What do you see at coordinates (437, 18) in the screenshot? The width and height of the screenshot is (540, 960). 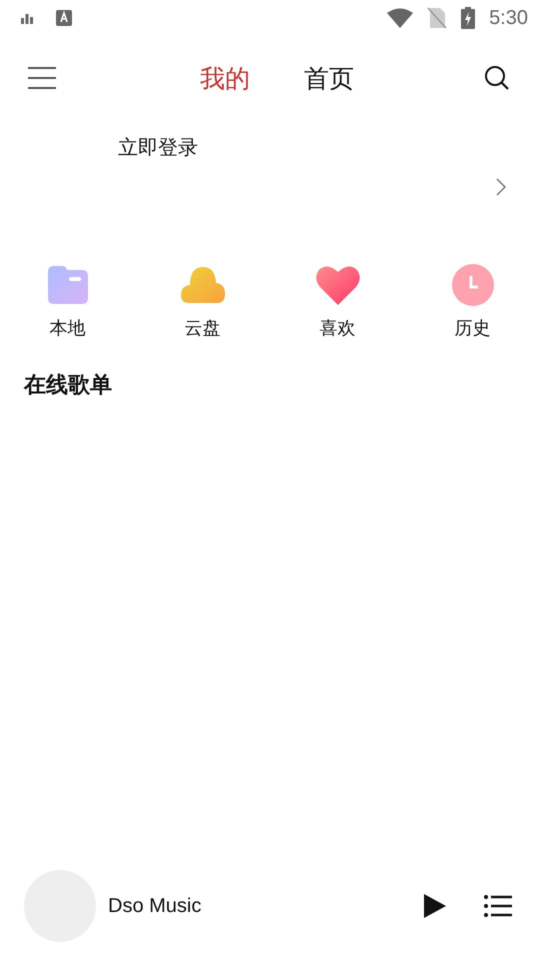 I see `no-sim-icon` at bounding box center [437, 18].